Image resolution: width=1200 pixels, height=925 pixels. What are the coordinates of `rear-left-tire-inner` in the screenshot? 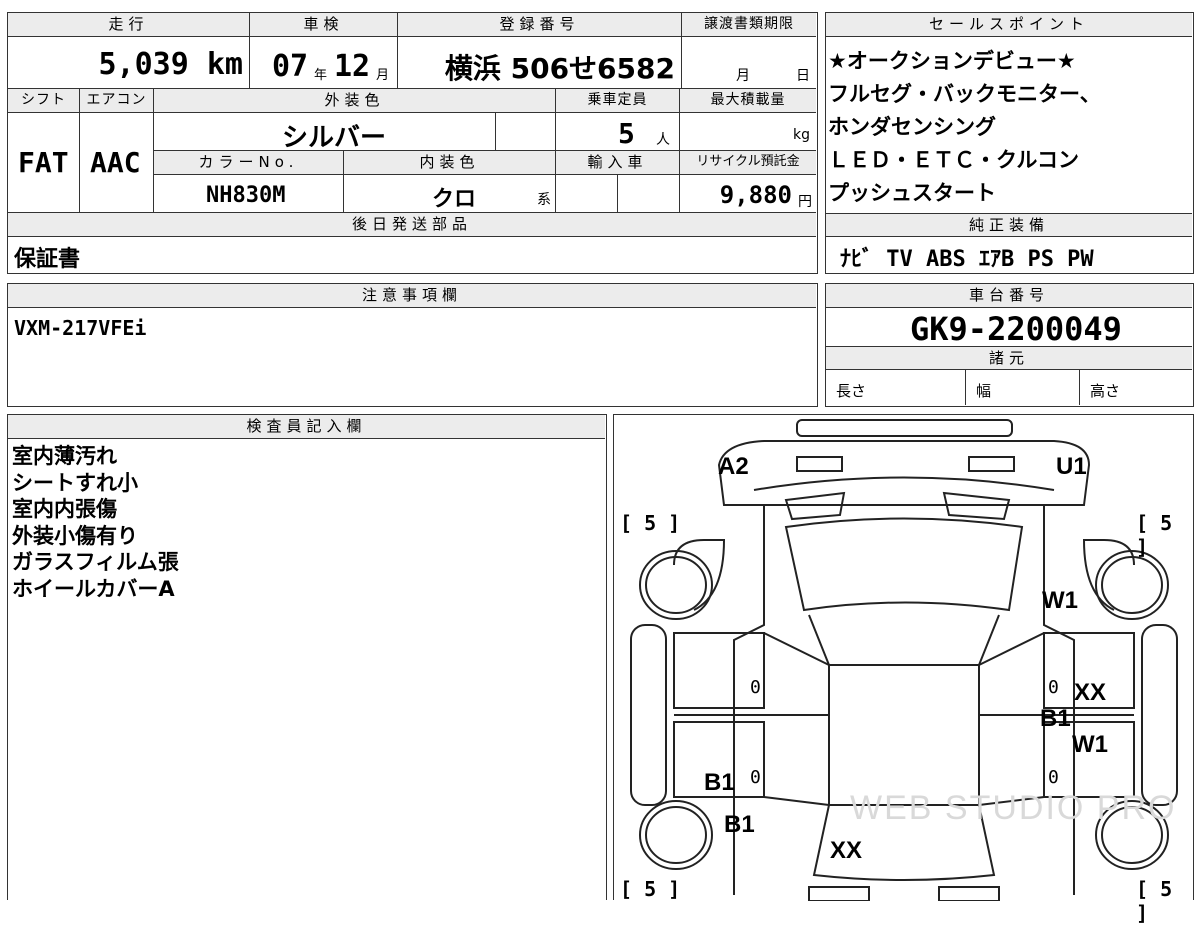 It's located at (676, 835).